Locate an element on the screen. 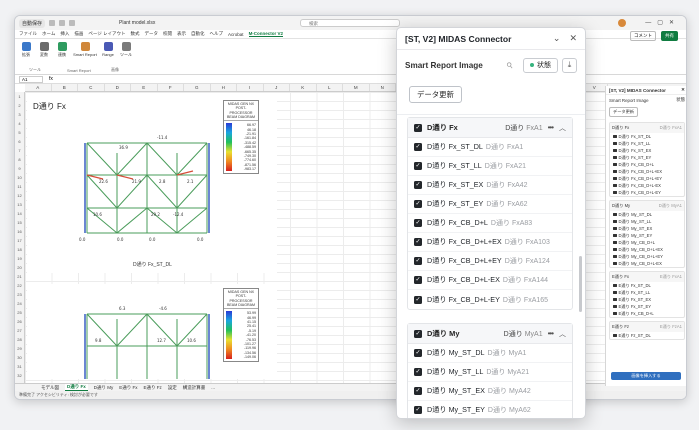 This screenshot has width=699, height=430. ribbon-button-tool: ツール is located at coordinates (126, 56).